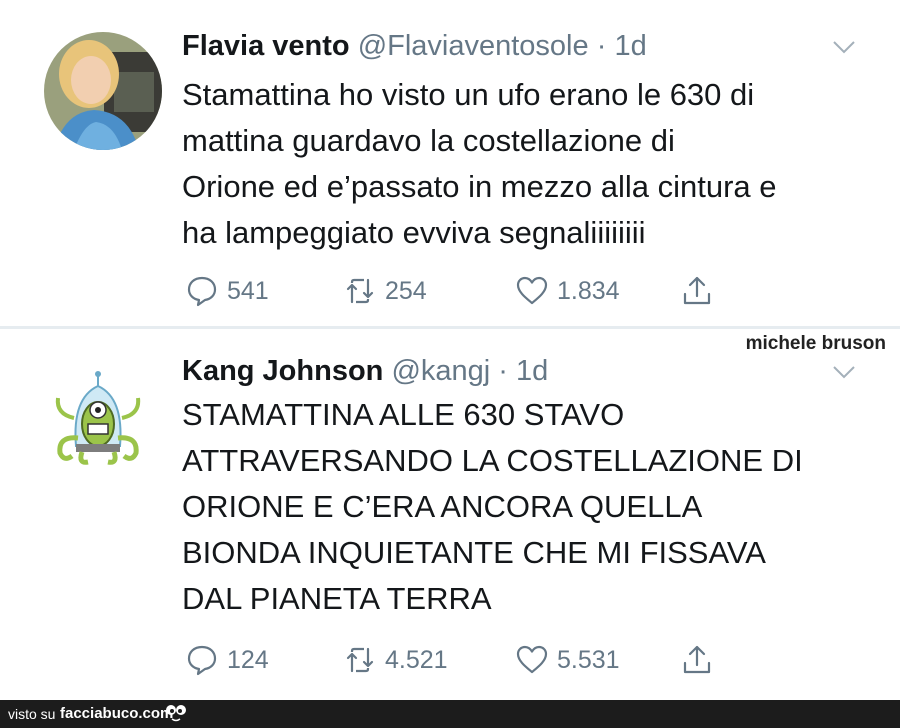 Image resolution: width=900 pixels, height=728 pixels. Describe the element at coordinates (416, 659) in the screenshot. I see `retweet-count: 4.521` at that location.